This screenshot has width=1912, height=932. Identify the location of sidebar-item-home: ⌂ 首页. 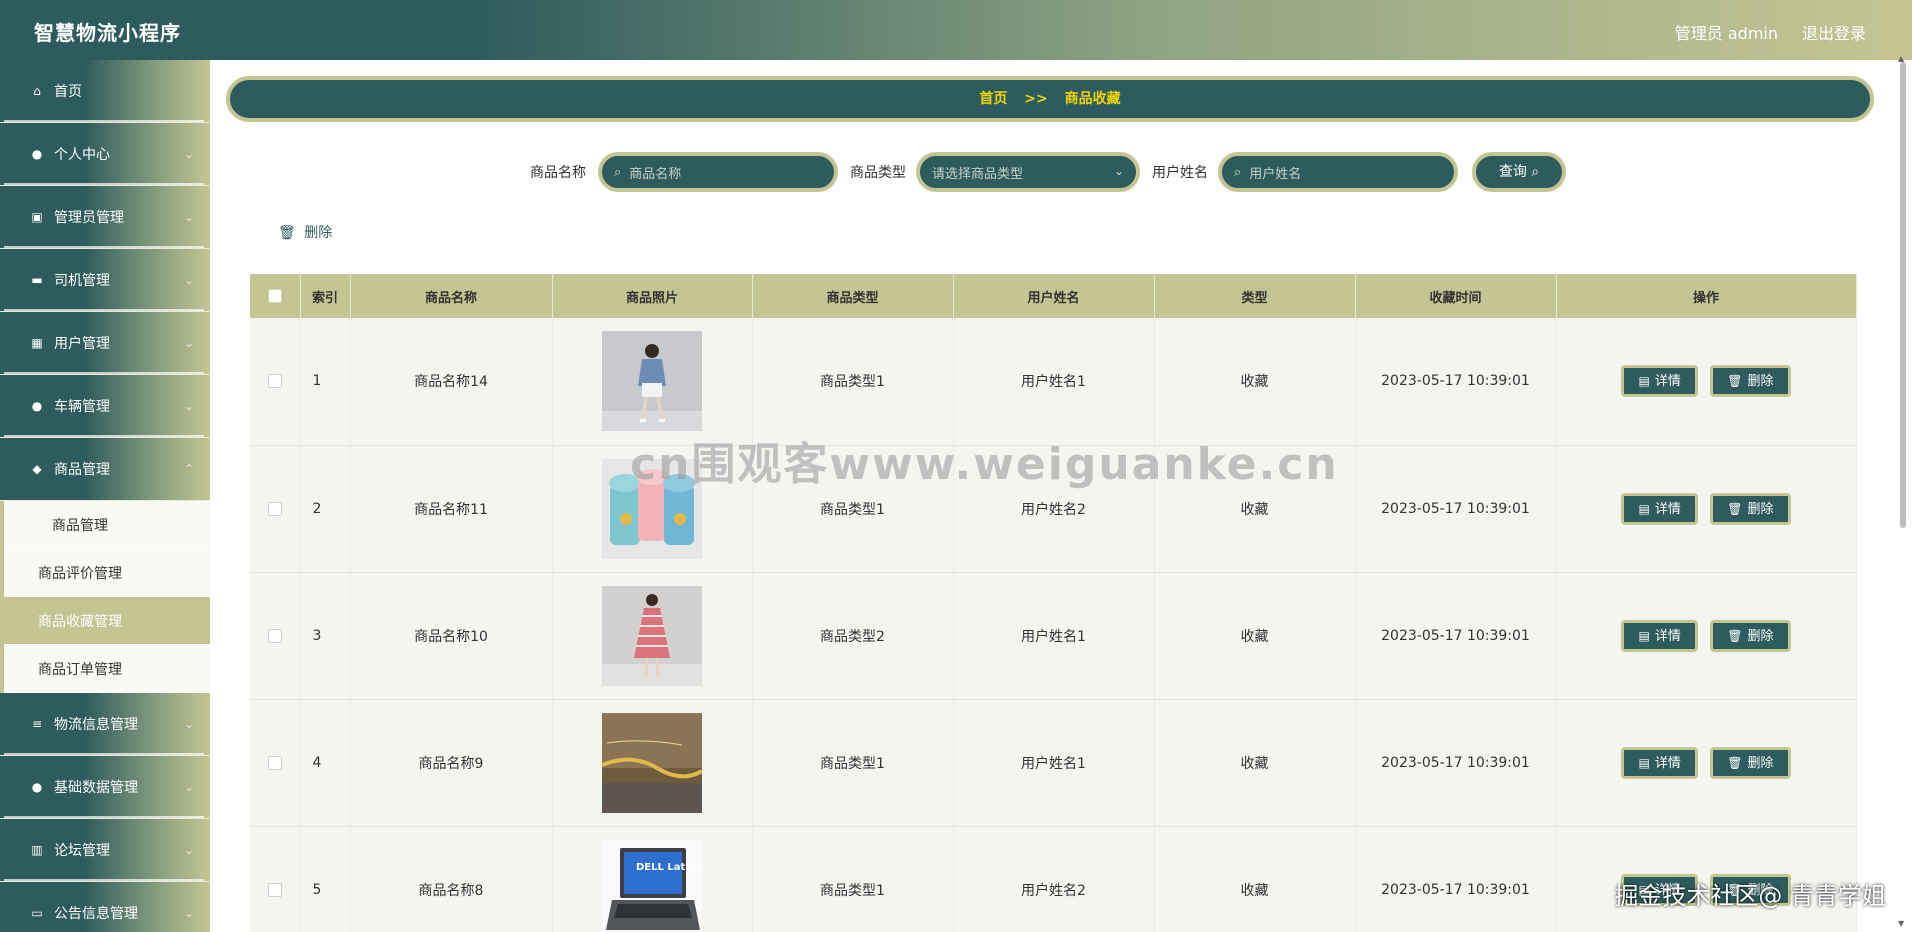
(105, 91).